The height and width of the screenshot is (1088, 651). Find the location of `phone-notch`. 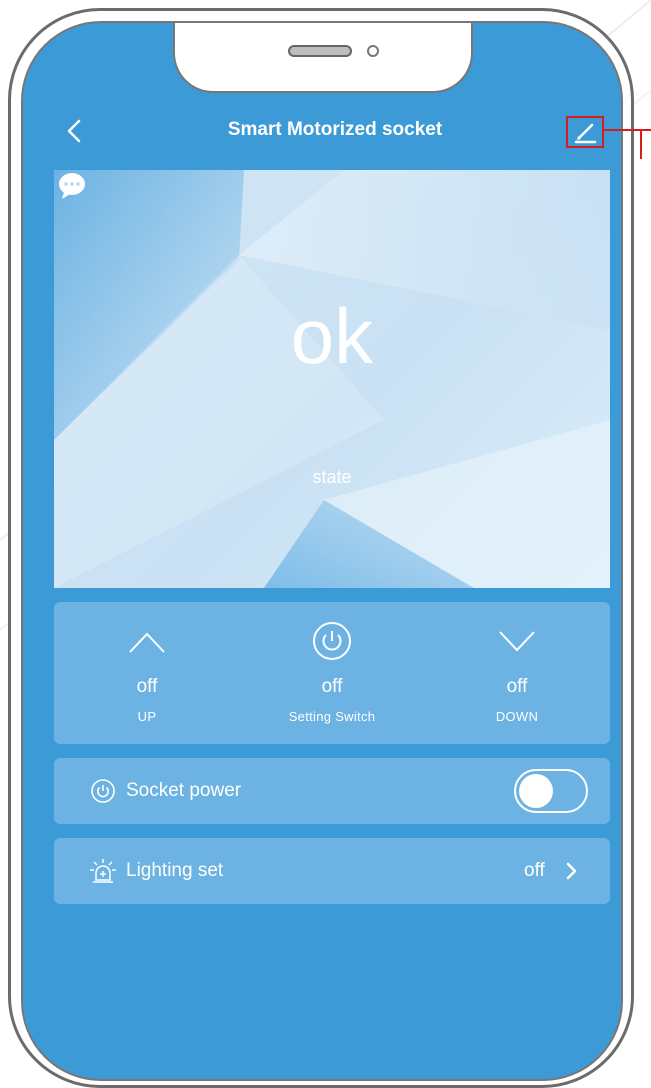

phone-notch is located at coordinates (323, 58).